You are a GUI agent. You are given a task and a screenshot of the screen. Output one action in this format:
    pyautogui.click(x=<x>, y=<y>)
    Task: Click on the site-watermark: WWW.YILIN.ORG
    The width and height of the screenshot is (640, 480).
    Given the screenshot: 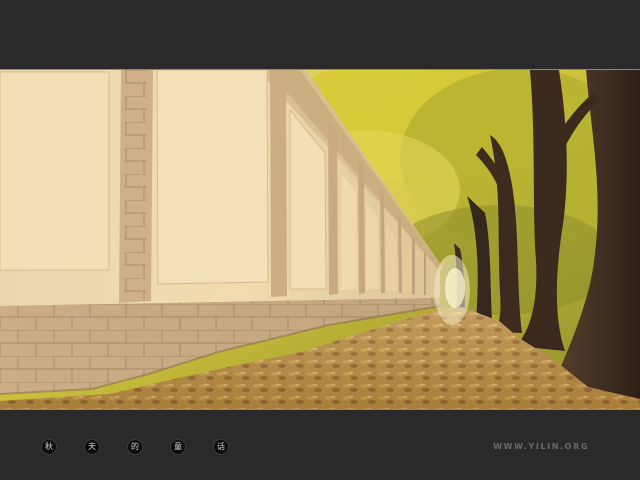 What is the action you would take?
    pyautogui.click(x=541, y=446)
    